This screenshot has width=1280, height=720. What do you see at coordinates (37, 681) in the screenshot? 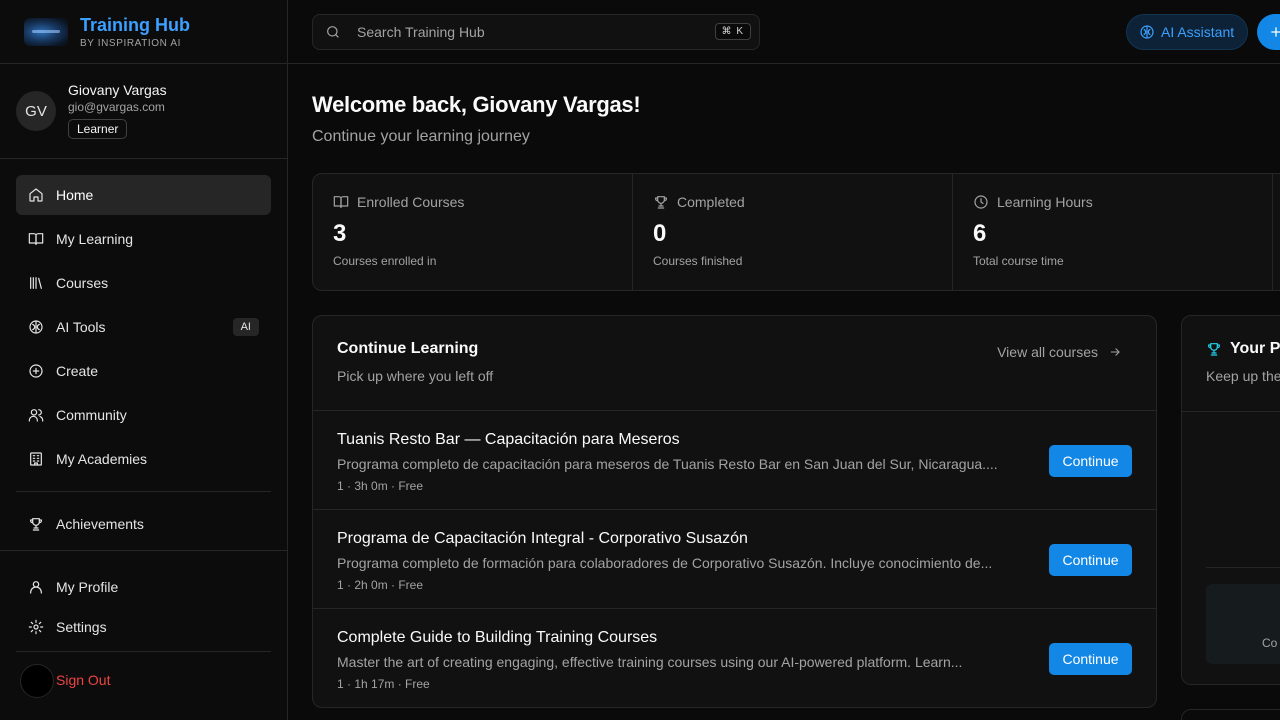
I see `sign-out-avatar` at bounding box center [37, 681].